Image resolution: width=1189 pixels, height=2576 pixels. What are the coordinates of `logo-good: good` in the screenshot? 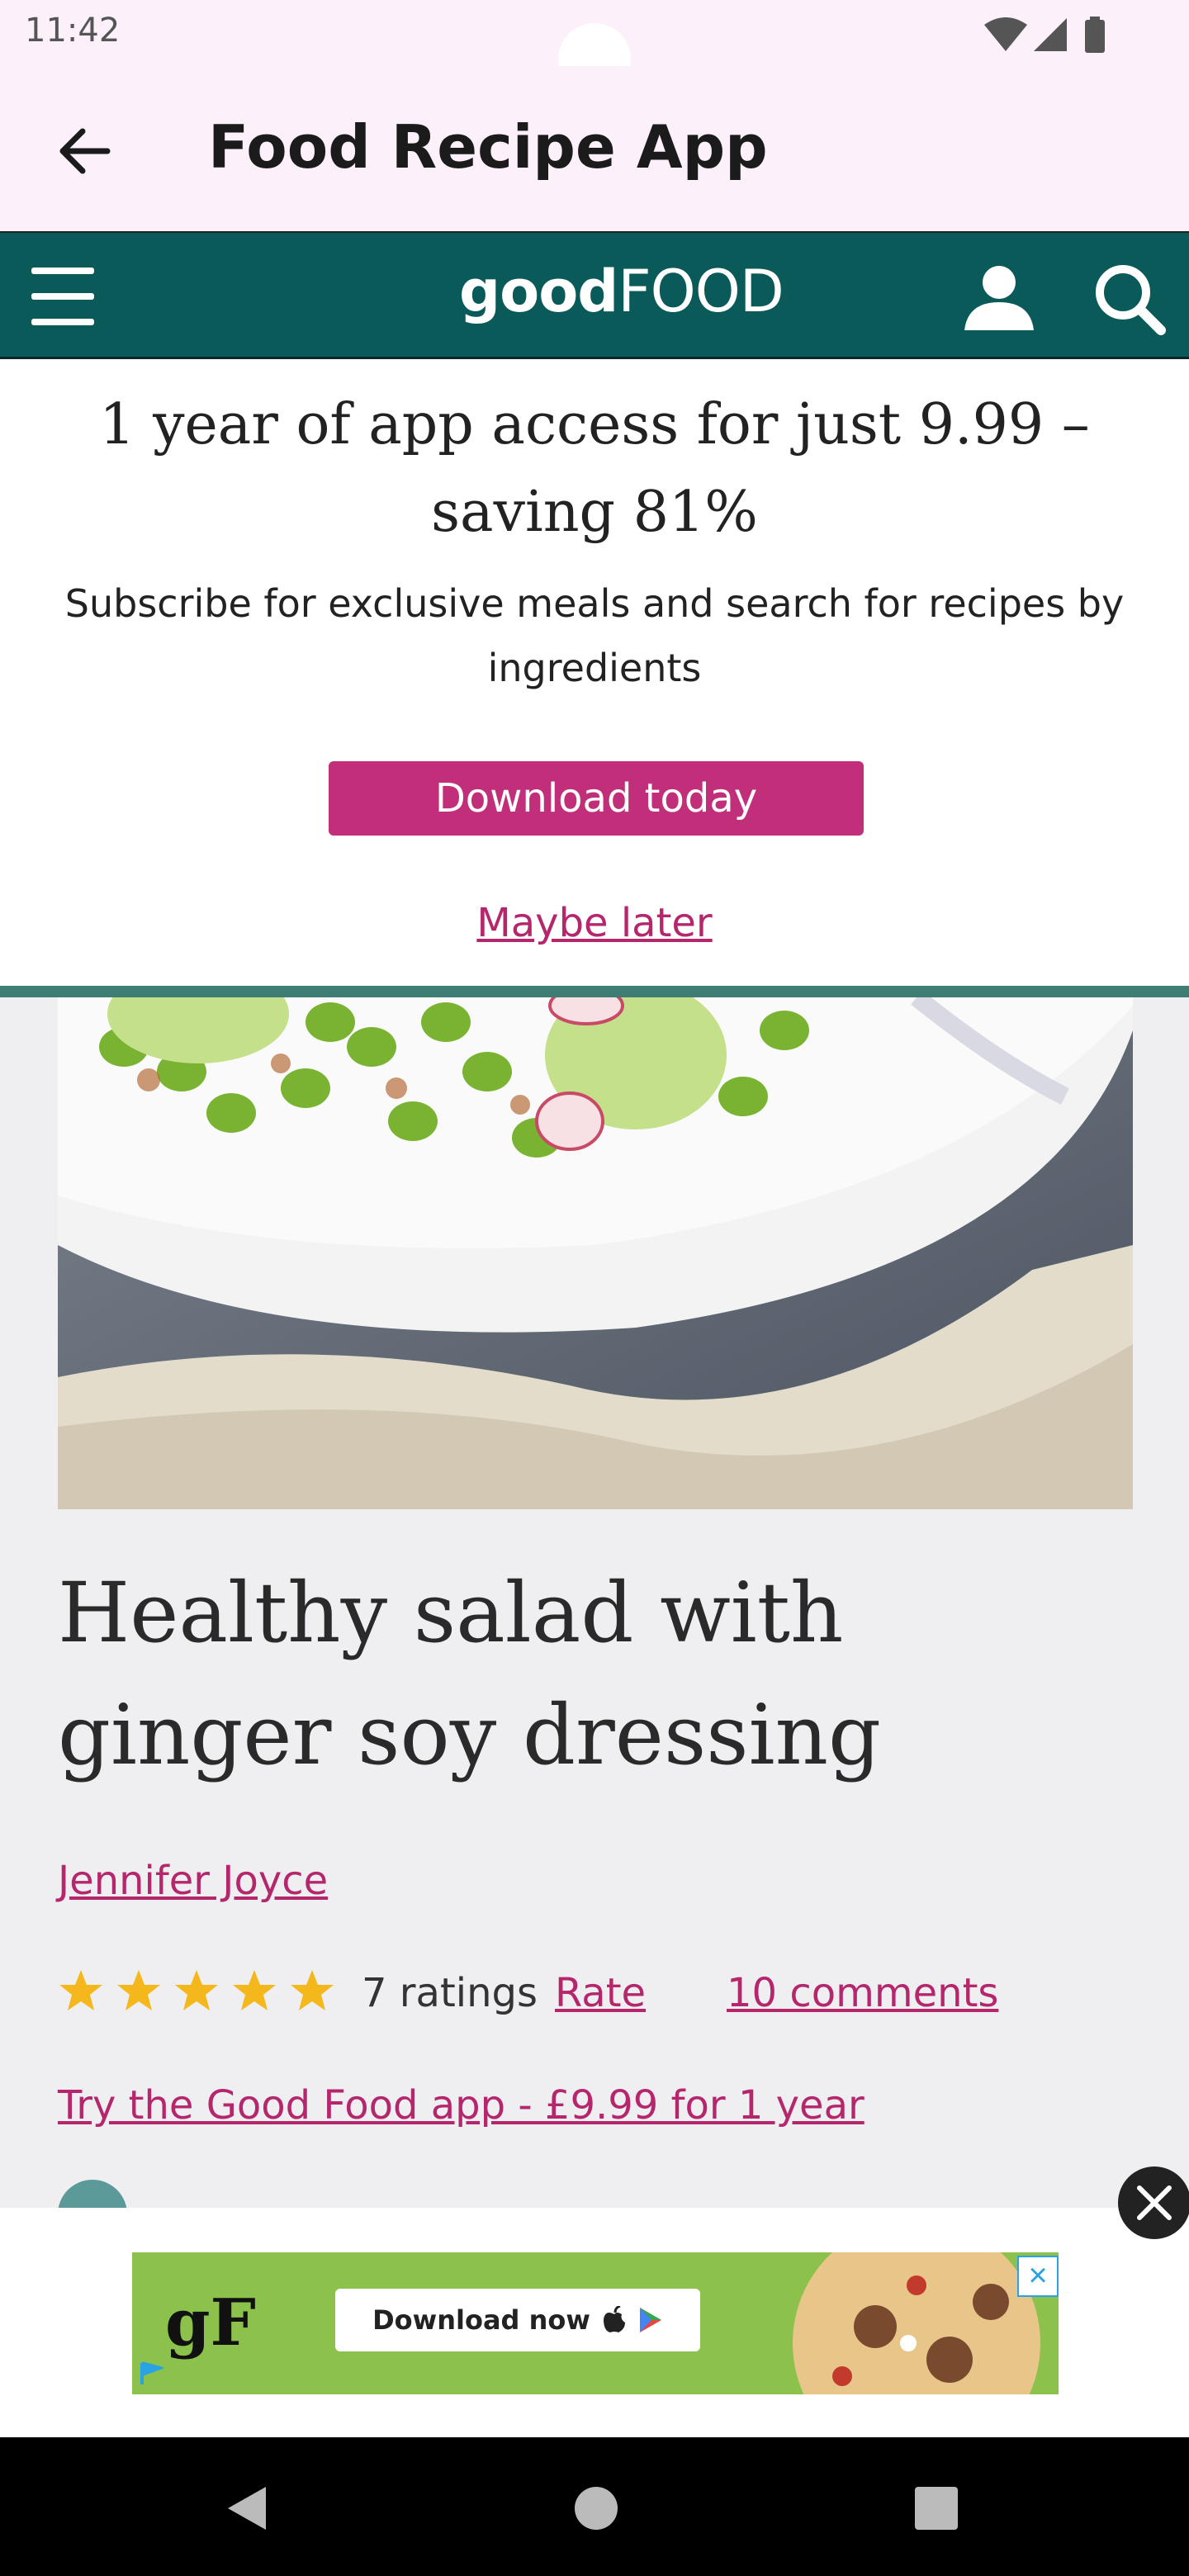 It's located at (538, 291).